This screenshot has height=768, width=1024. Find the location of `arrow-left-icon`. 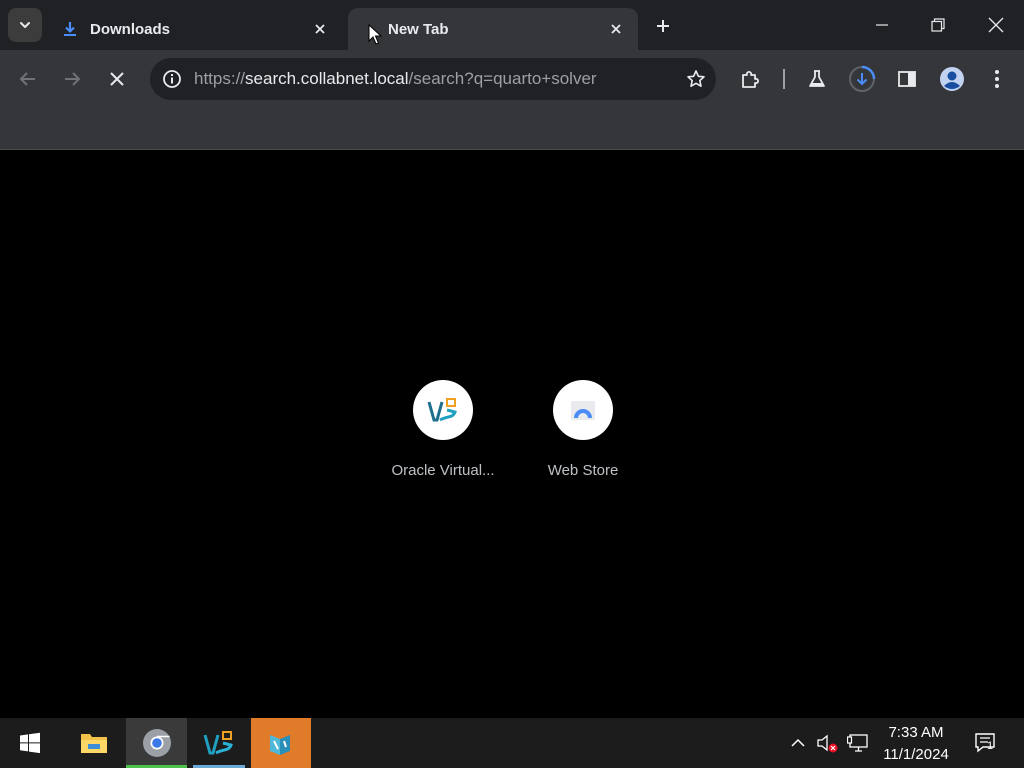

arrow-left-icon is located at coordinates (27, 79).